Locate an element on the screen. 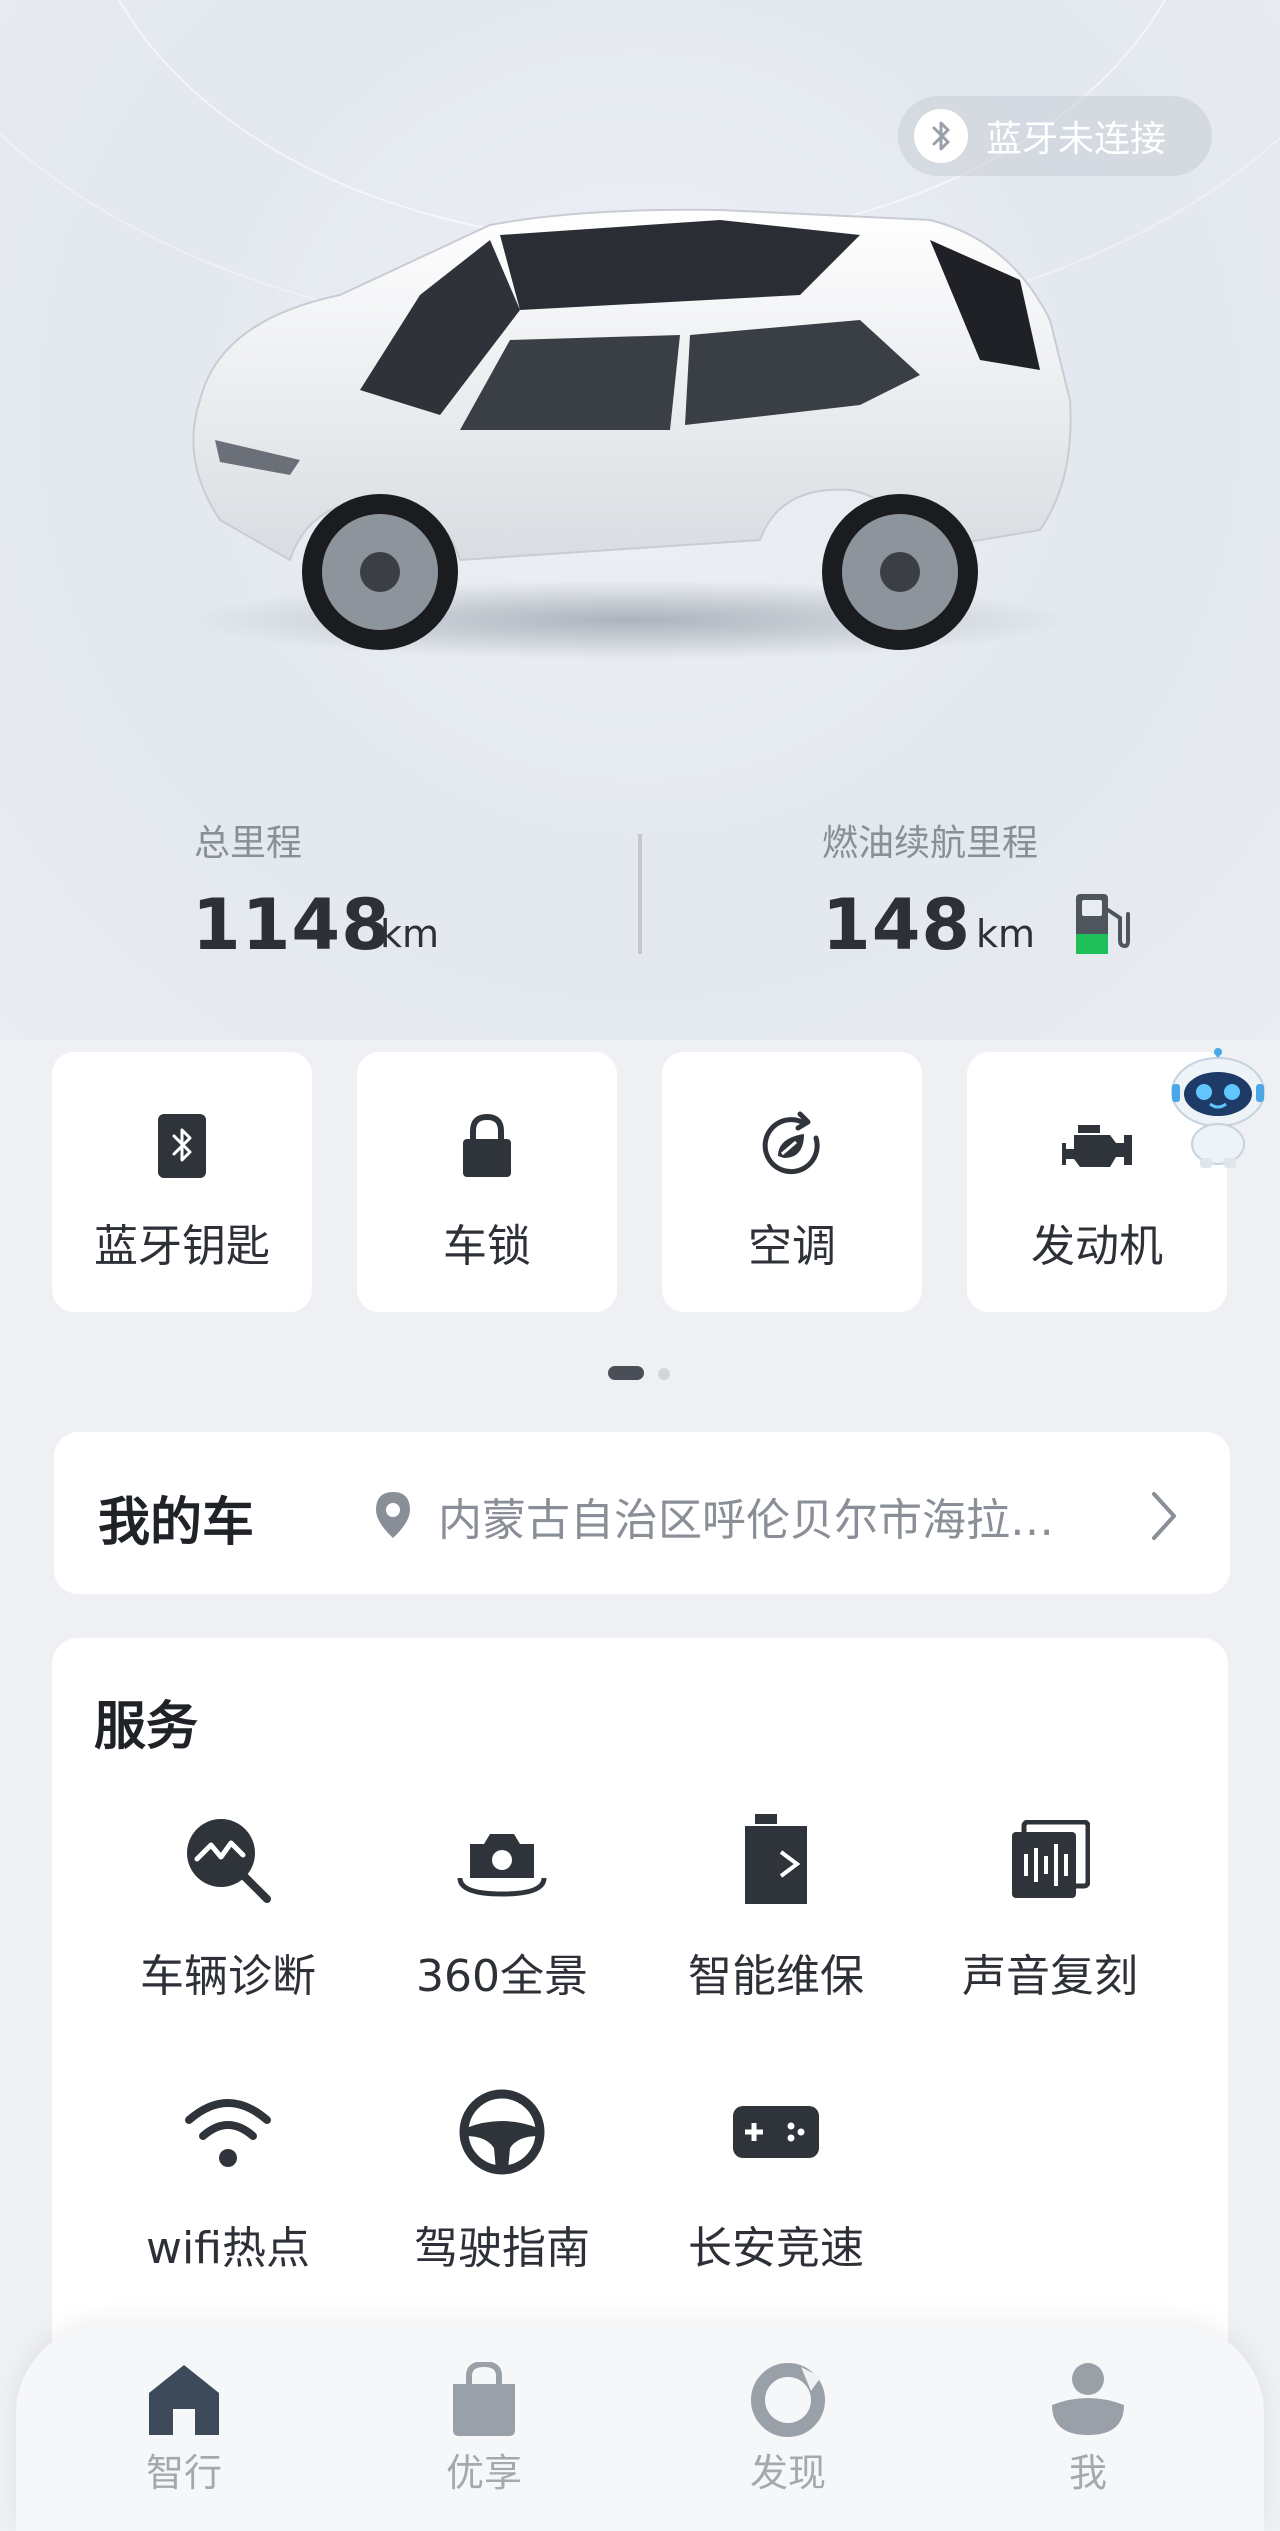 The image size is (1280, 2531). tab-label: 智行 is located at coordinates (183, 2473).